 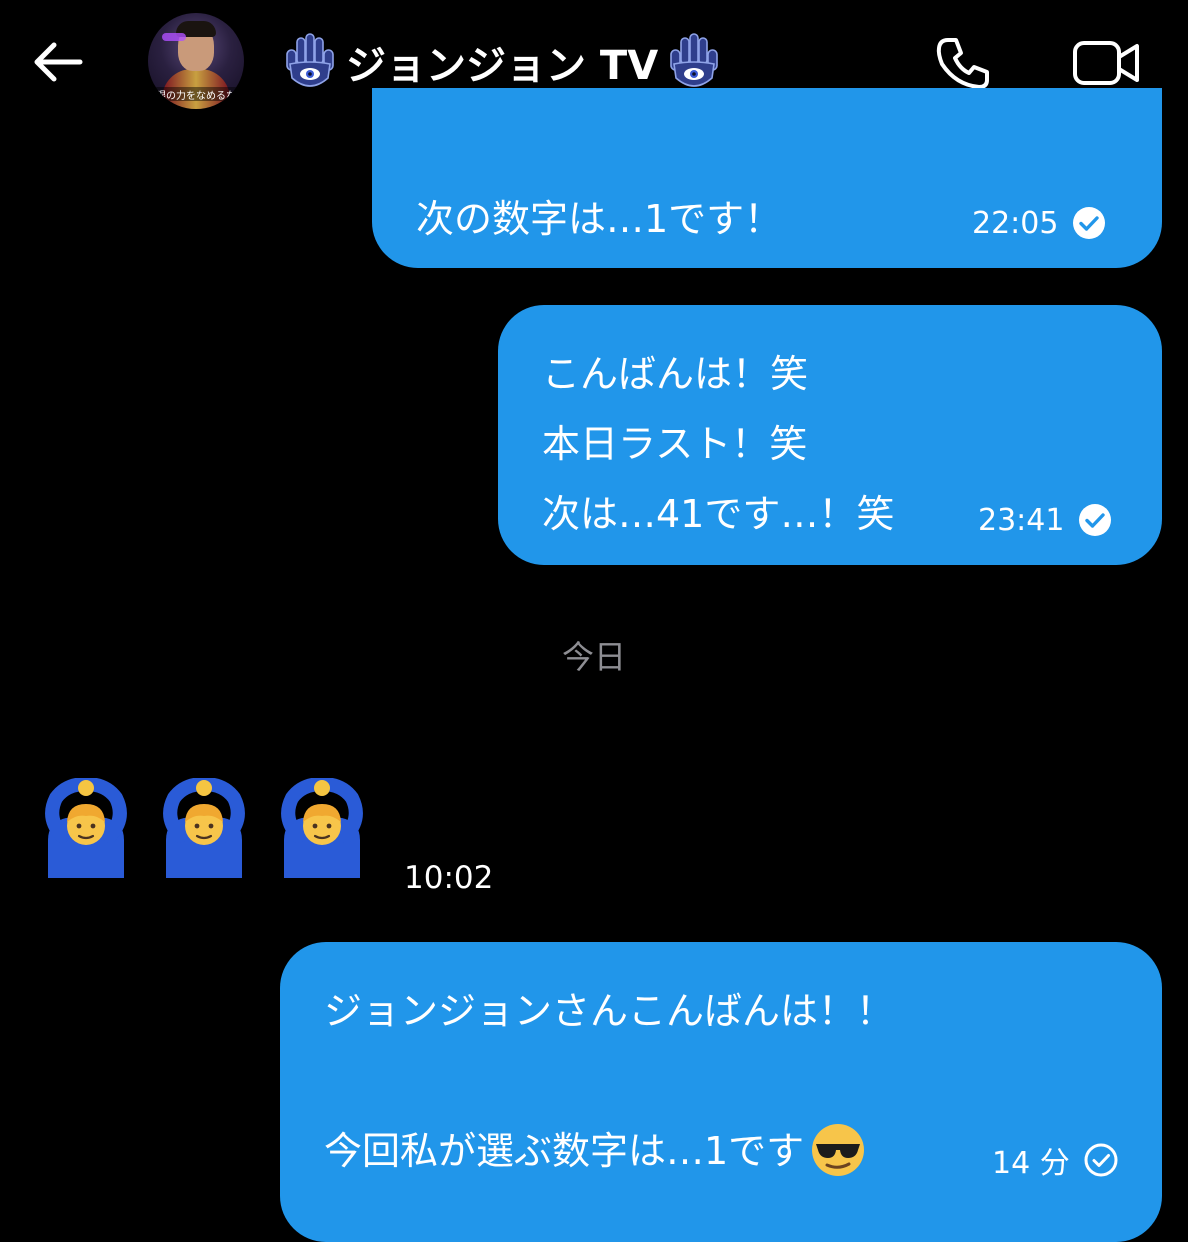 What do you see at coordinates (196, 94) in the screenshot?
I see `avatar-banner-text: 邪眼の力をなめるなよ` at bounding box center [196, 94].